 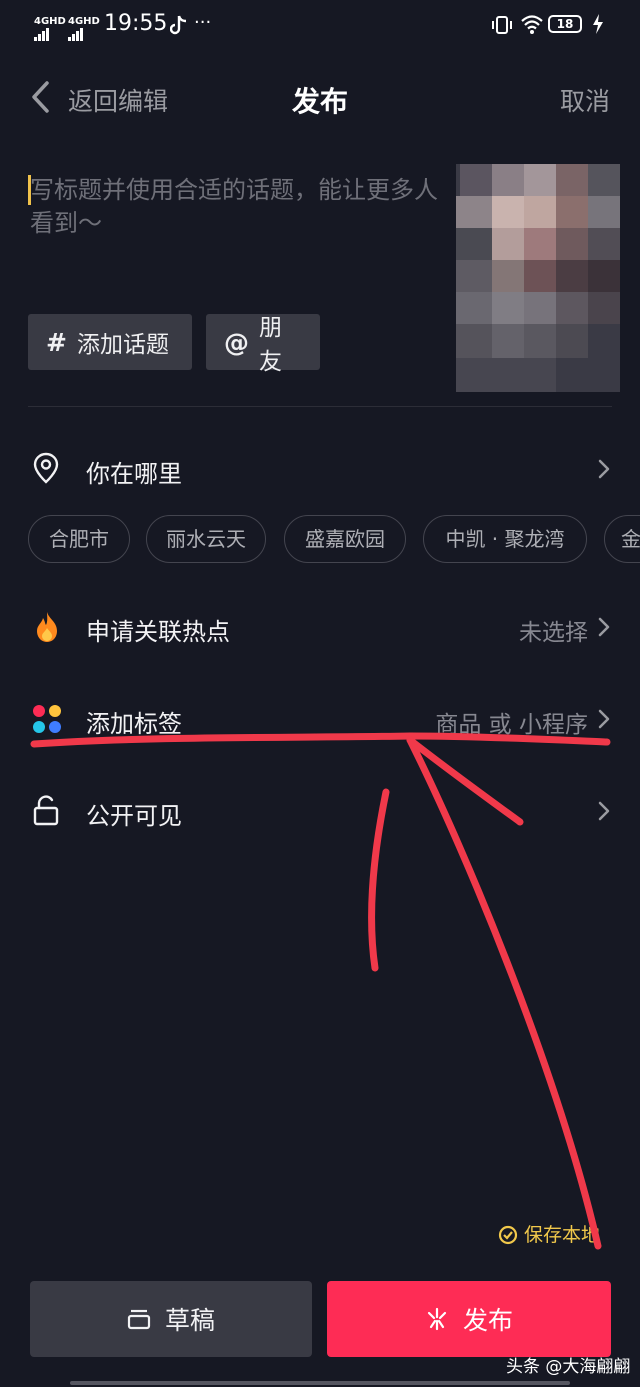 I want to click on cell-signal-1: 4GHD, so click(x=50, y=27).